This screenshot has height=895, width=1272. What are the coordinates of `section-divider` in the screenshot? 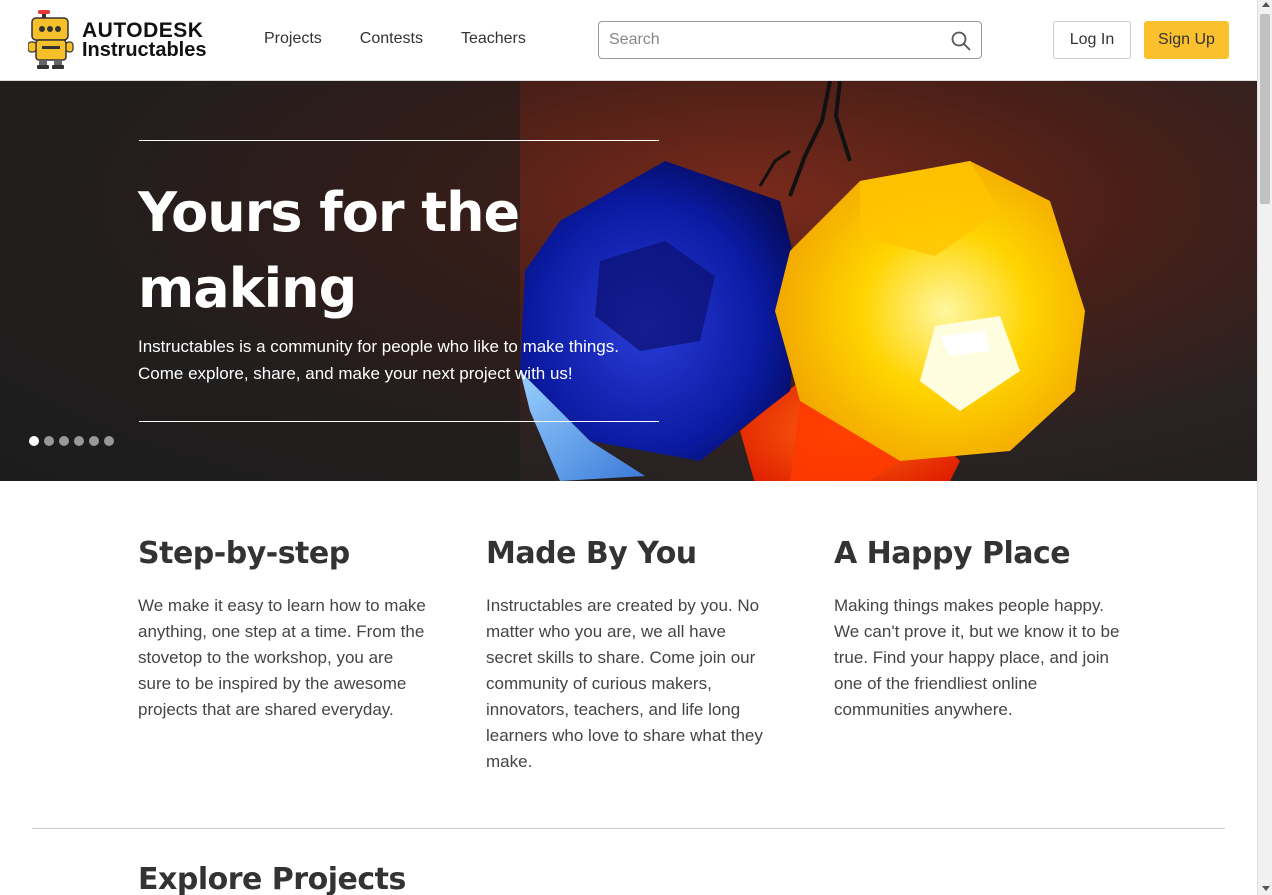 It's located at (628, 828).